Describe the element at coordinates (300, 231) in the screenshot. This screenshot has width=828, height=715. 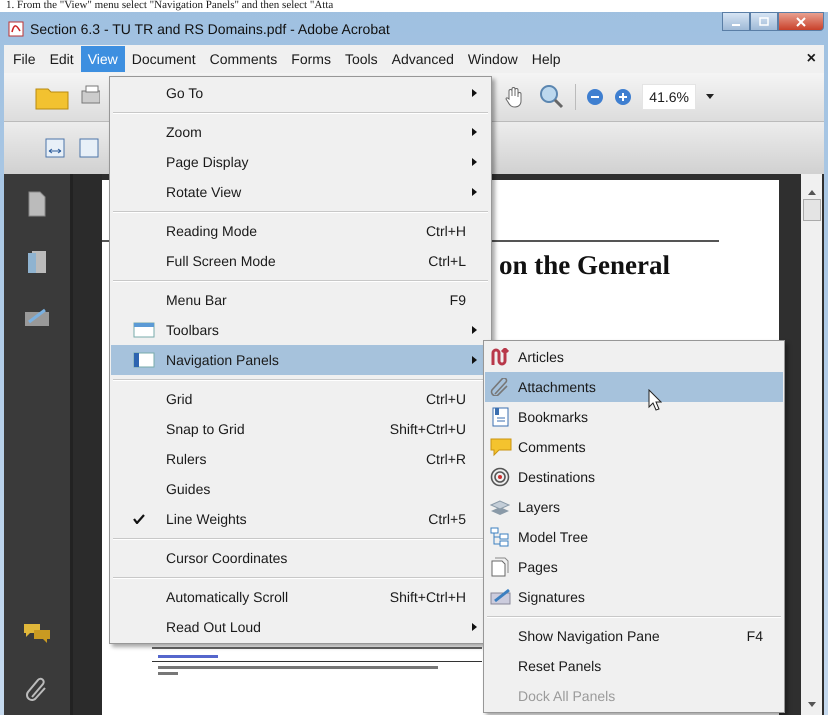
I see `menu-item: Reading Mode Ctrl+H` at that location.